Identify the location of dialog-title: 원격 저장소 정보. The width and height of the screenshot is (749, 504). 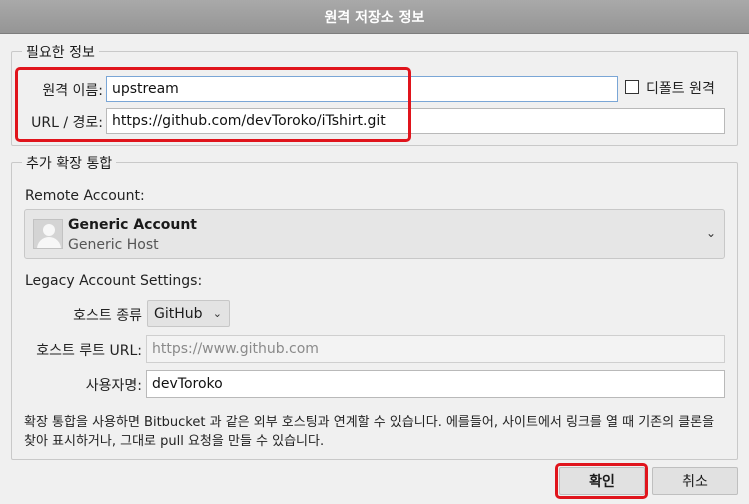
(374, 17).